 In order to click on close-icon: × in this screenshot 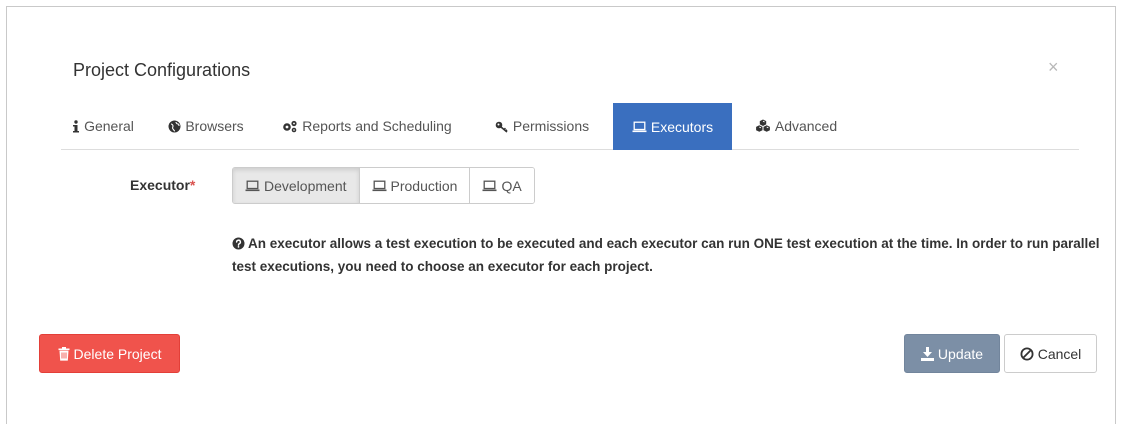, I will do `click(1053, 67)`.